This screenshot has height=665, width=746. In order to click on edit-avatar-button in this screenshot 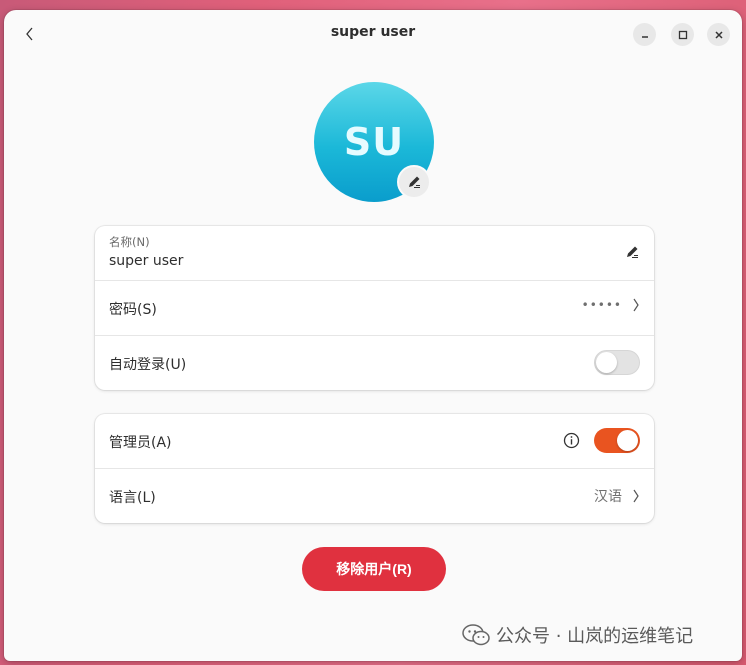, I will do `click(414, 182)`.